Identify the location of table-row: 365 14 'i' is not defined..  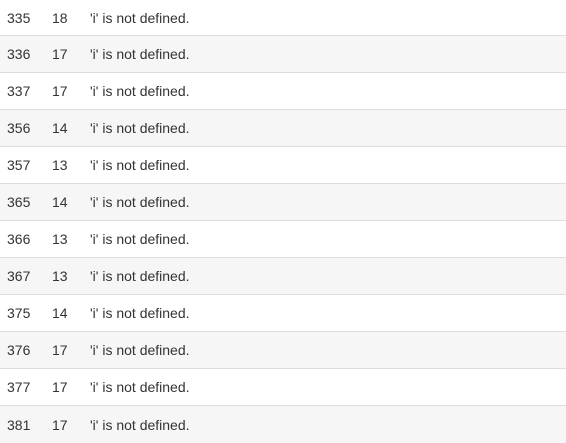
(283, 202).